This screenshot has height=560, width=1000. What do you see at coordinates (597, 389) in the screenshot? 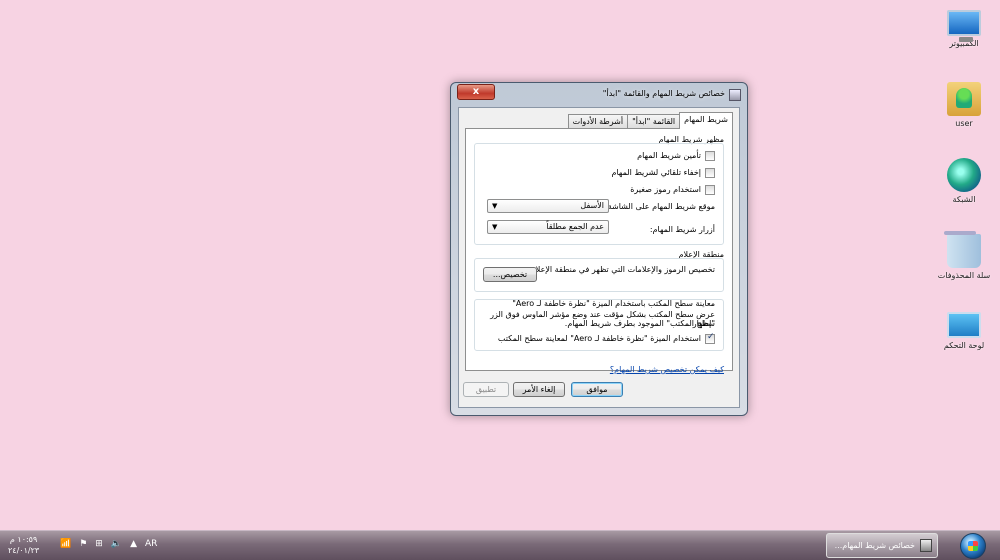
I see `ok-button: موافق` at bounding box center [597, 389].